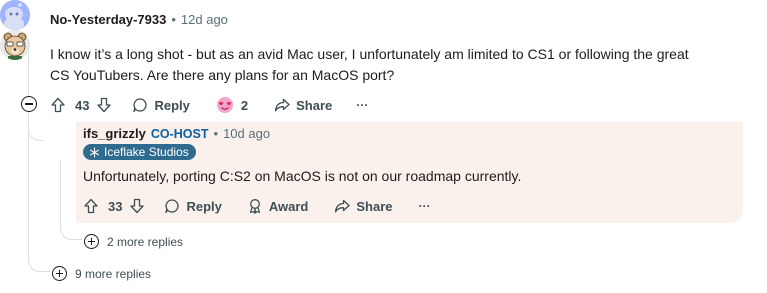  I want to click on reply-more-replies-link: 2 more replies, so click(133, 241).